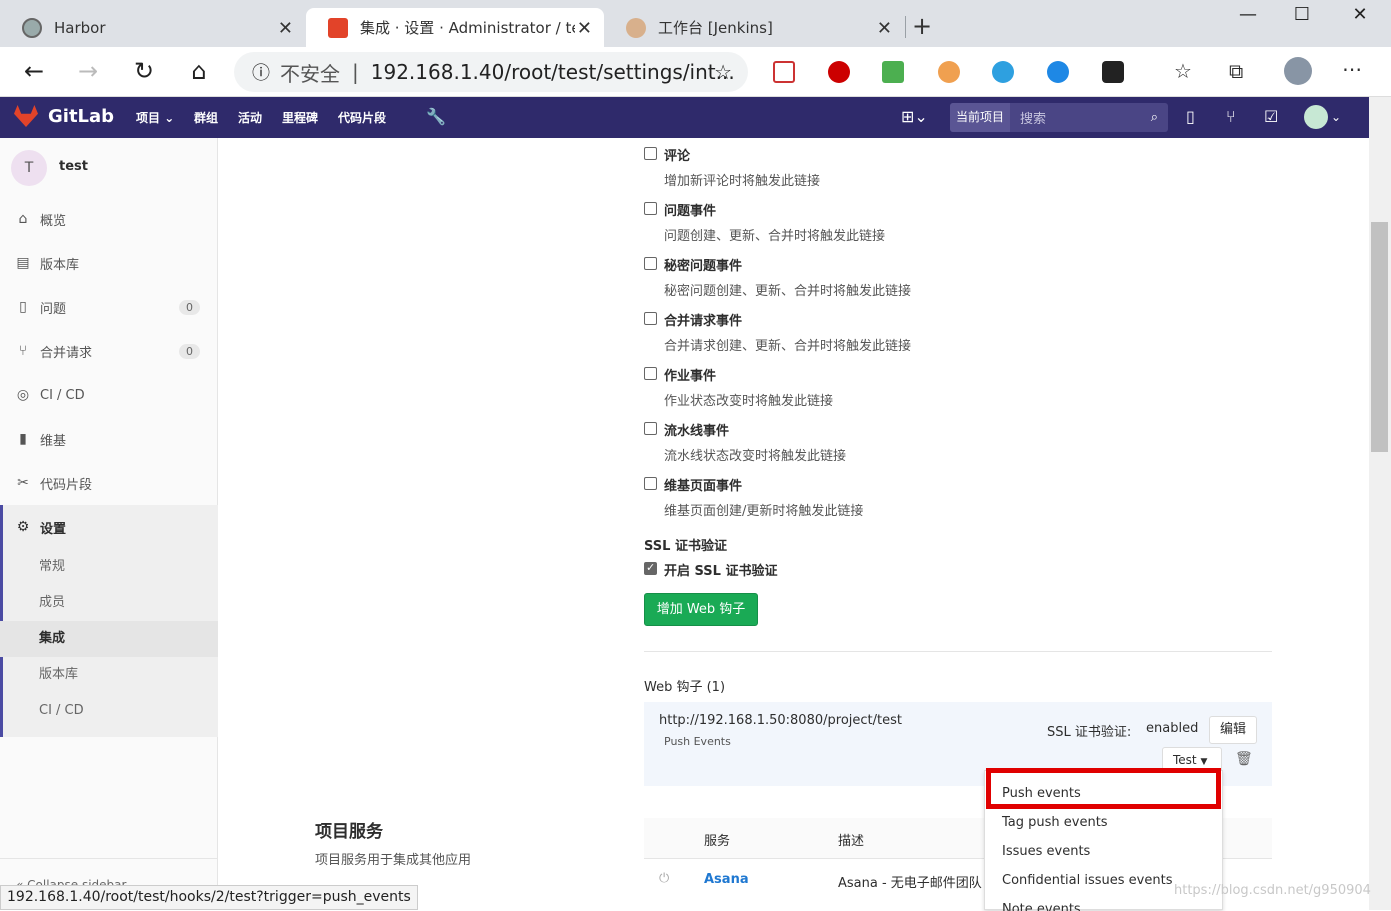 The width and height of the screenshot is (1391, 911). What do you see at coordinates (1103, 788) in the screenshot?
I see `highlight-box` at bounding box center [1103, 788].